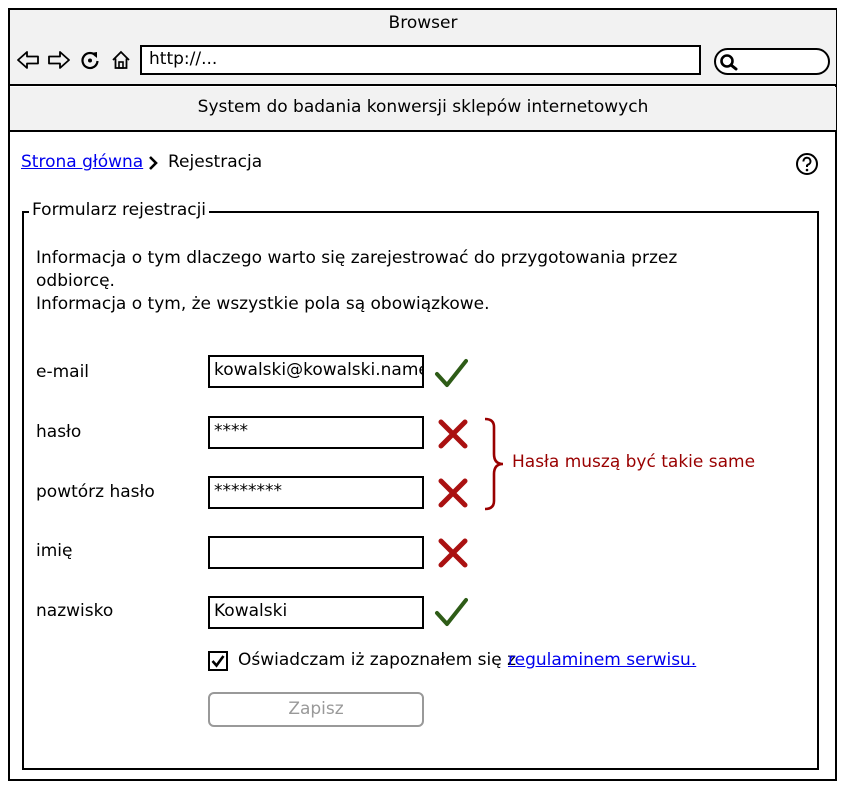  What do you see at coordinates (772, 61) in the screenshot?
I see `browser-search-field` at bounding box center [772, 61].